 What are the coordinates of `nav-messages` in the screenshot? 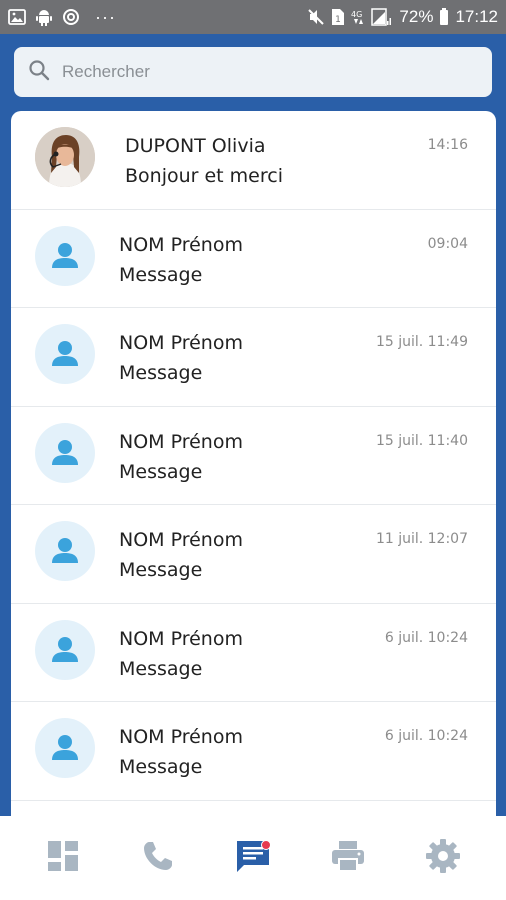 It's located at (253, 858).